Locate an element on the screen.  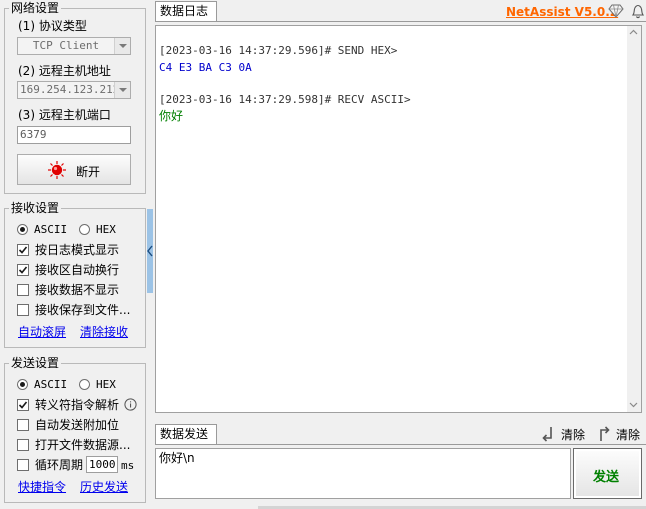
send-button-label: 发送 is located at coordinates (606, 477).